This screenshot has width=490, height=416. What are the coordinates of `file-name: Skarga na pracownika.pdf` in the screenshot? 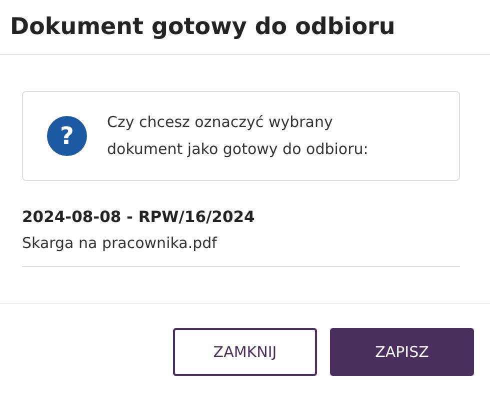 It's located at (120, 243).